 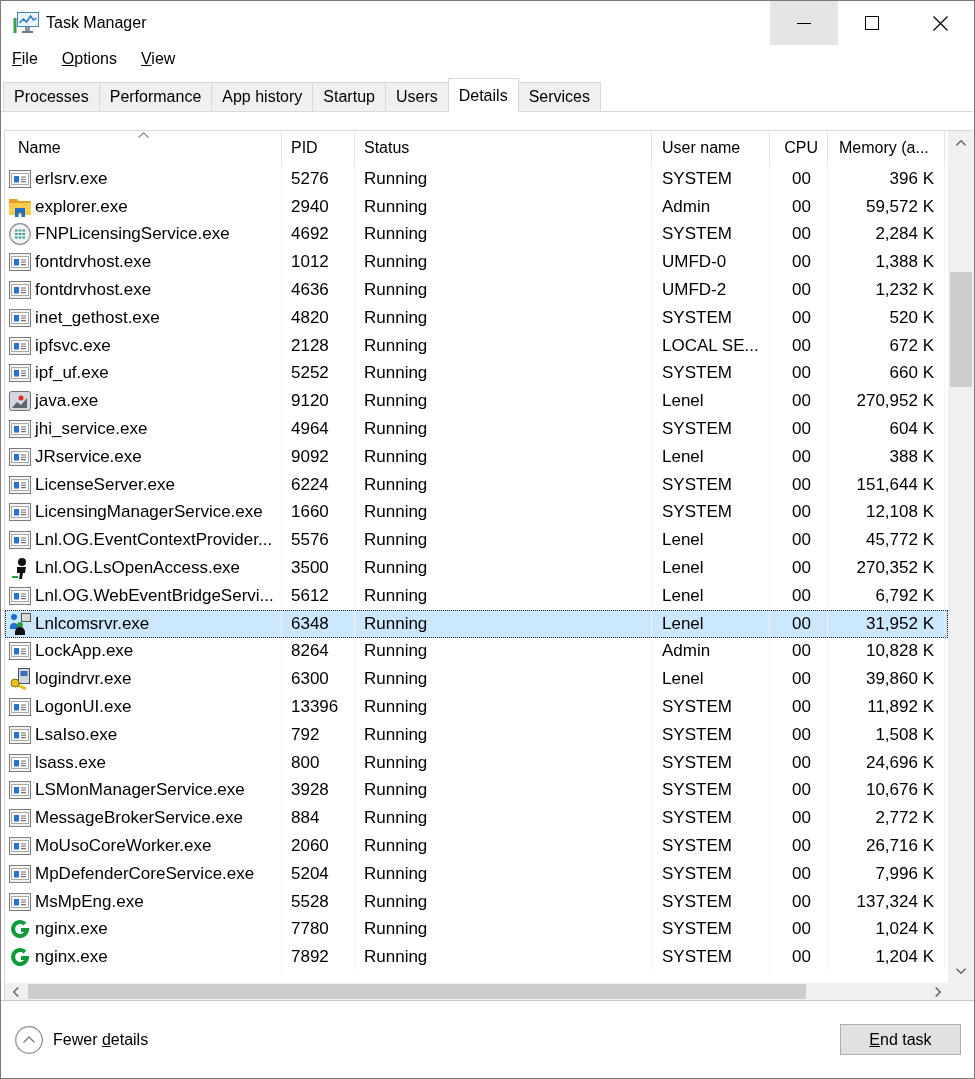 I want to click on tab: Performance, so click(x=155, y=96).